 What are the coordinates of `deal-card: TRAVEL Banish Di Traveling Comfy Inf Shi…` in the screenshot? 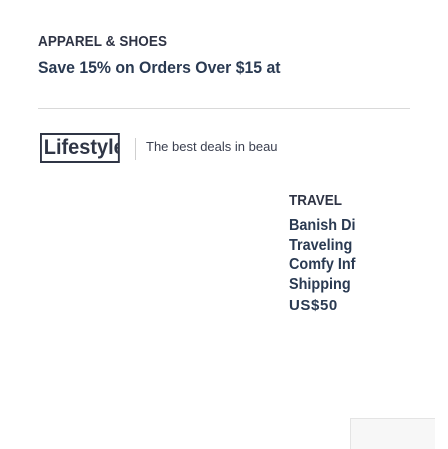 It's located at (349, 276).